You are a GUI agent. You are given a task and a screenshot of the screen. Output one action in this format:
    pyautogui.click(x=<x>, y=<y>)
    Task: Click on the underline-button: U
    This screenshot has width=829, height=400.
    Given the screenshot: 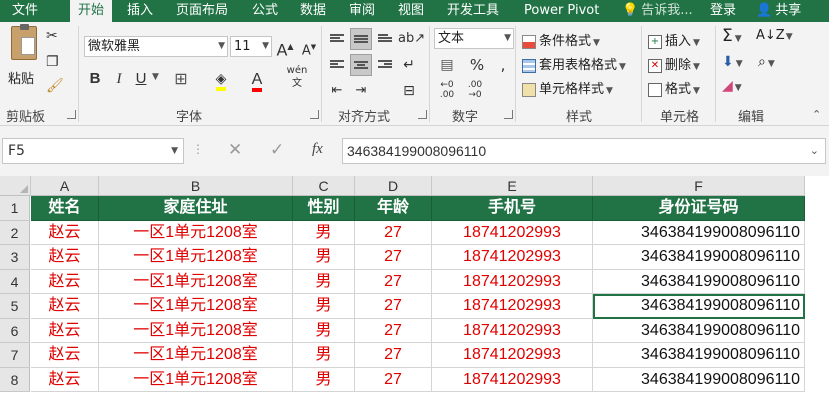 What is the action you would take?
    pyautogui.click(x=141, y=79)
    